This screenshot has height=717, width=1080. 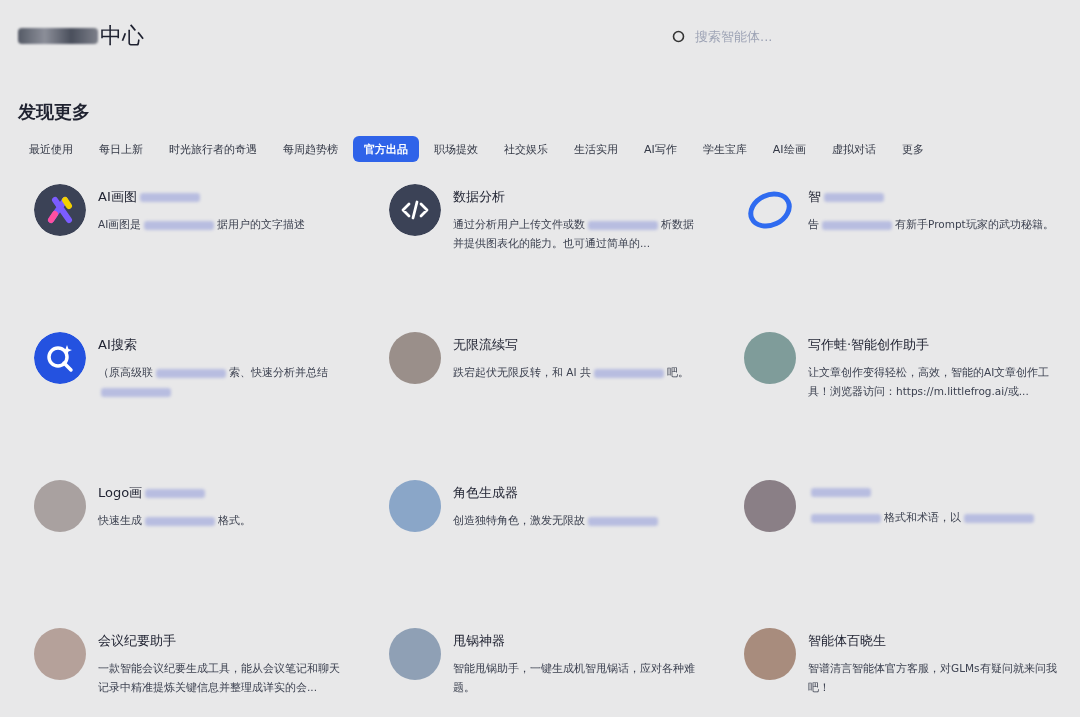 What do you see at coordinates (60, 358) in the screenshot?
I see `search-sparkle-icon` at bounding box center [60, 358].